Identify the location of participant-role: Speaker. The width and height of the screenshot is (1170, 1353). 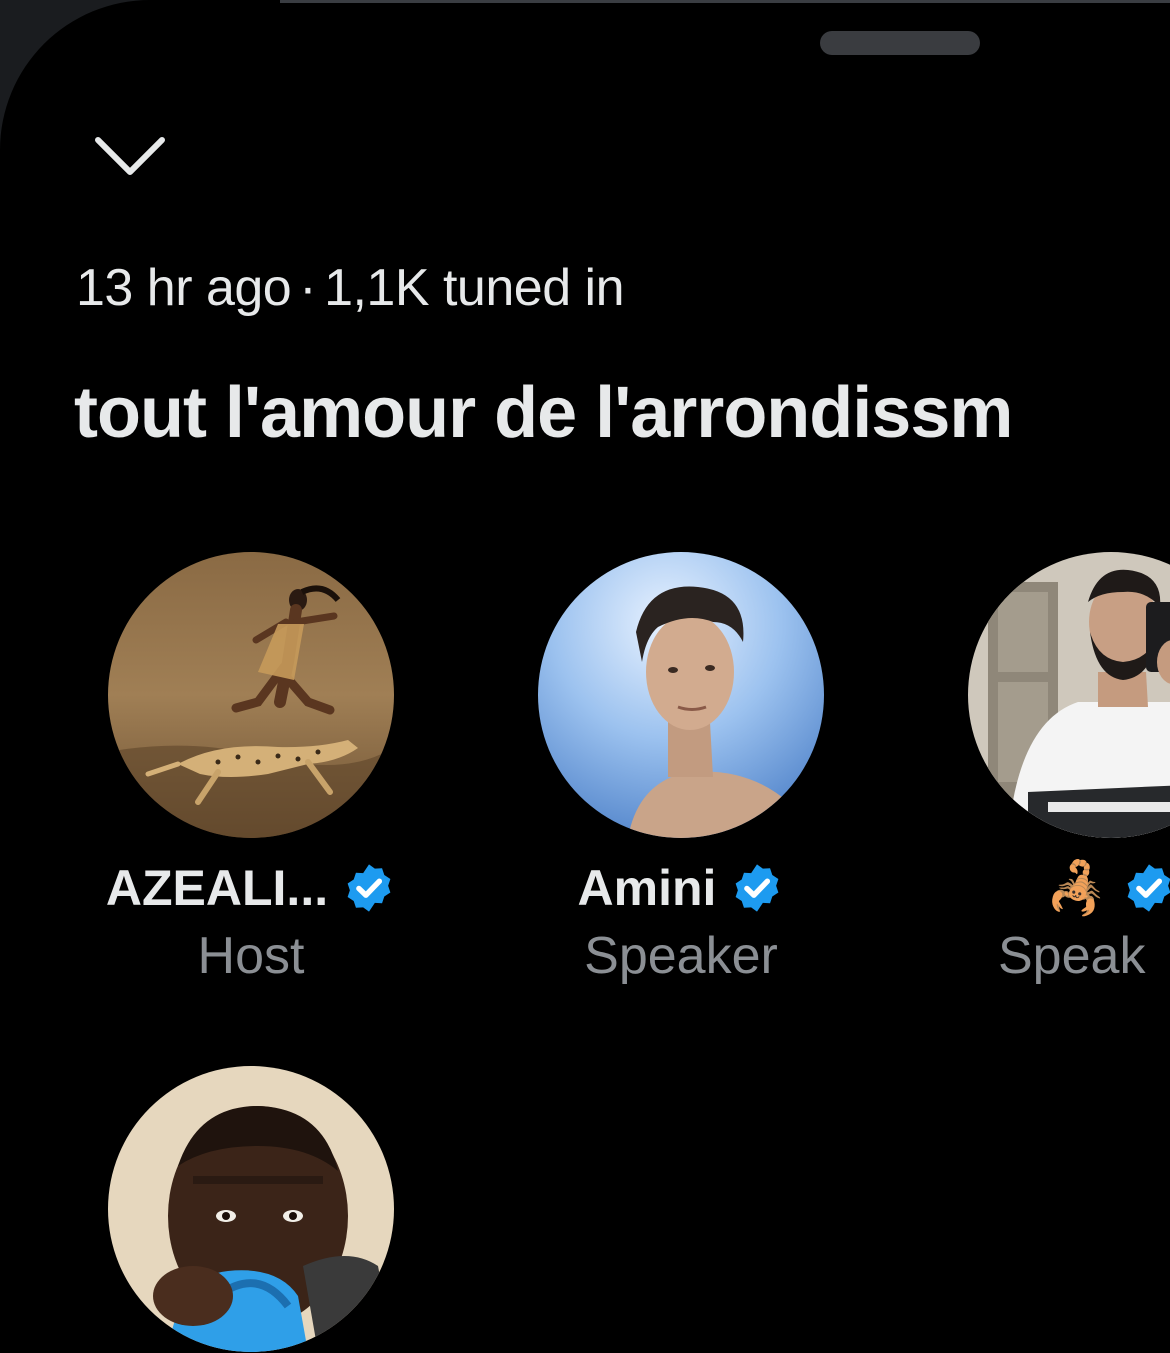
(681, 956).